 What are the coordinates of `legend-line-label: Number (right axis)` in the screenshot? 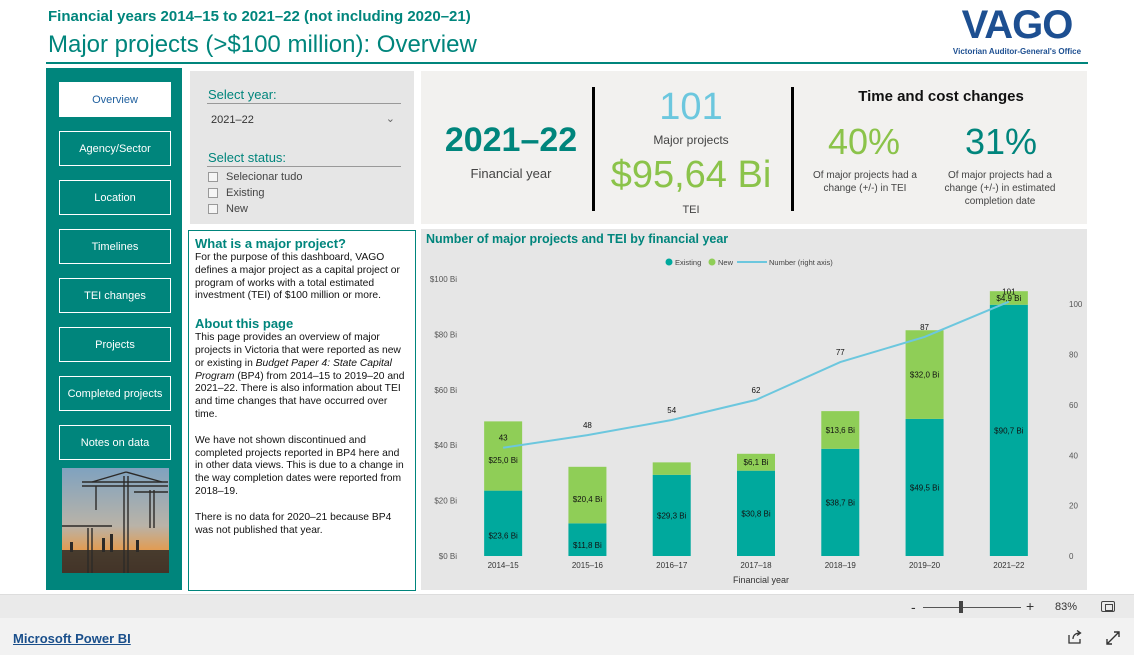 It's located at (801, 262).